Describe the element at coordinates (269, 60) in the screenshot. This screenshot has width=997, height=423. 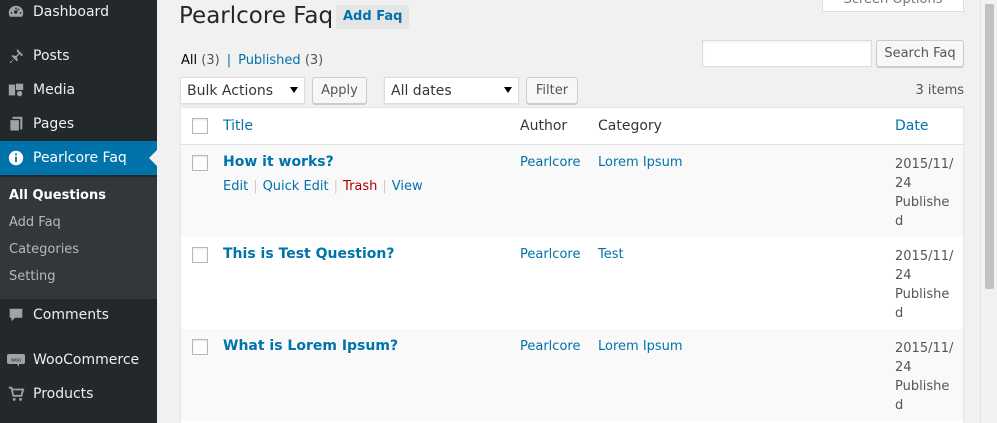
I see `filter-published-label: Published` at that location.